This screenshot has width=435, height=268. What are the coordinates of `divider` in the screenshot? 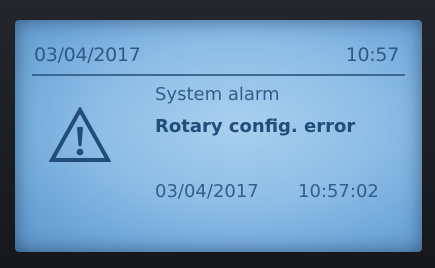 It's located at (218, 75).